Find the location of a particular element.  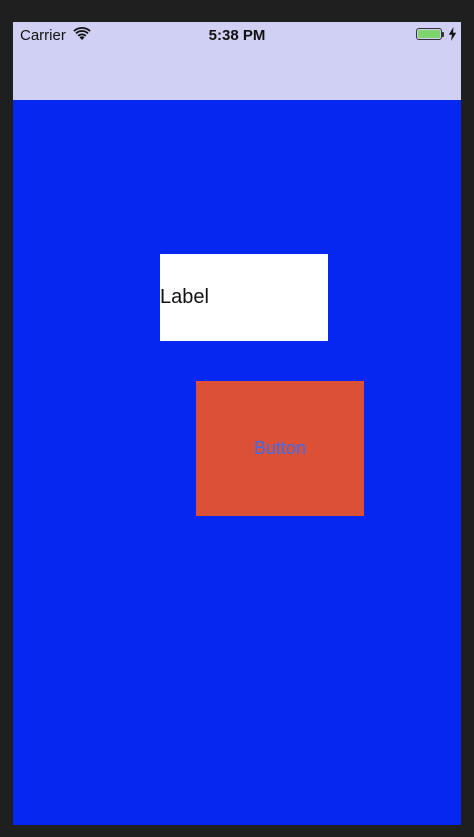

battery-cap is located at coordinates (443, 34).